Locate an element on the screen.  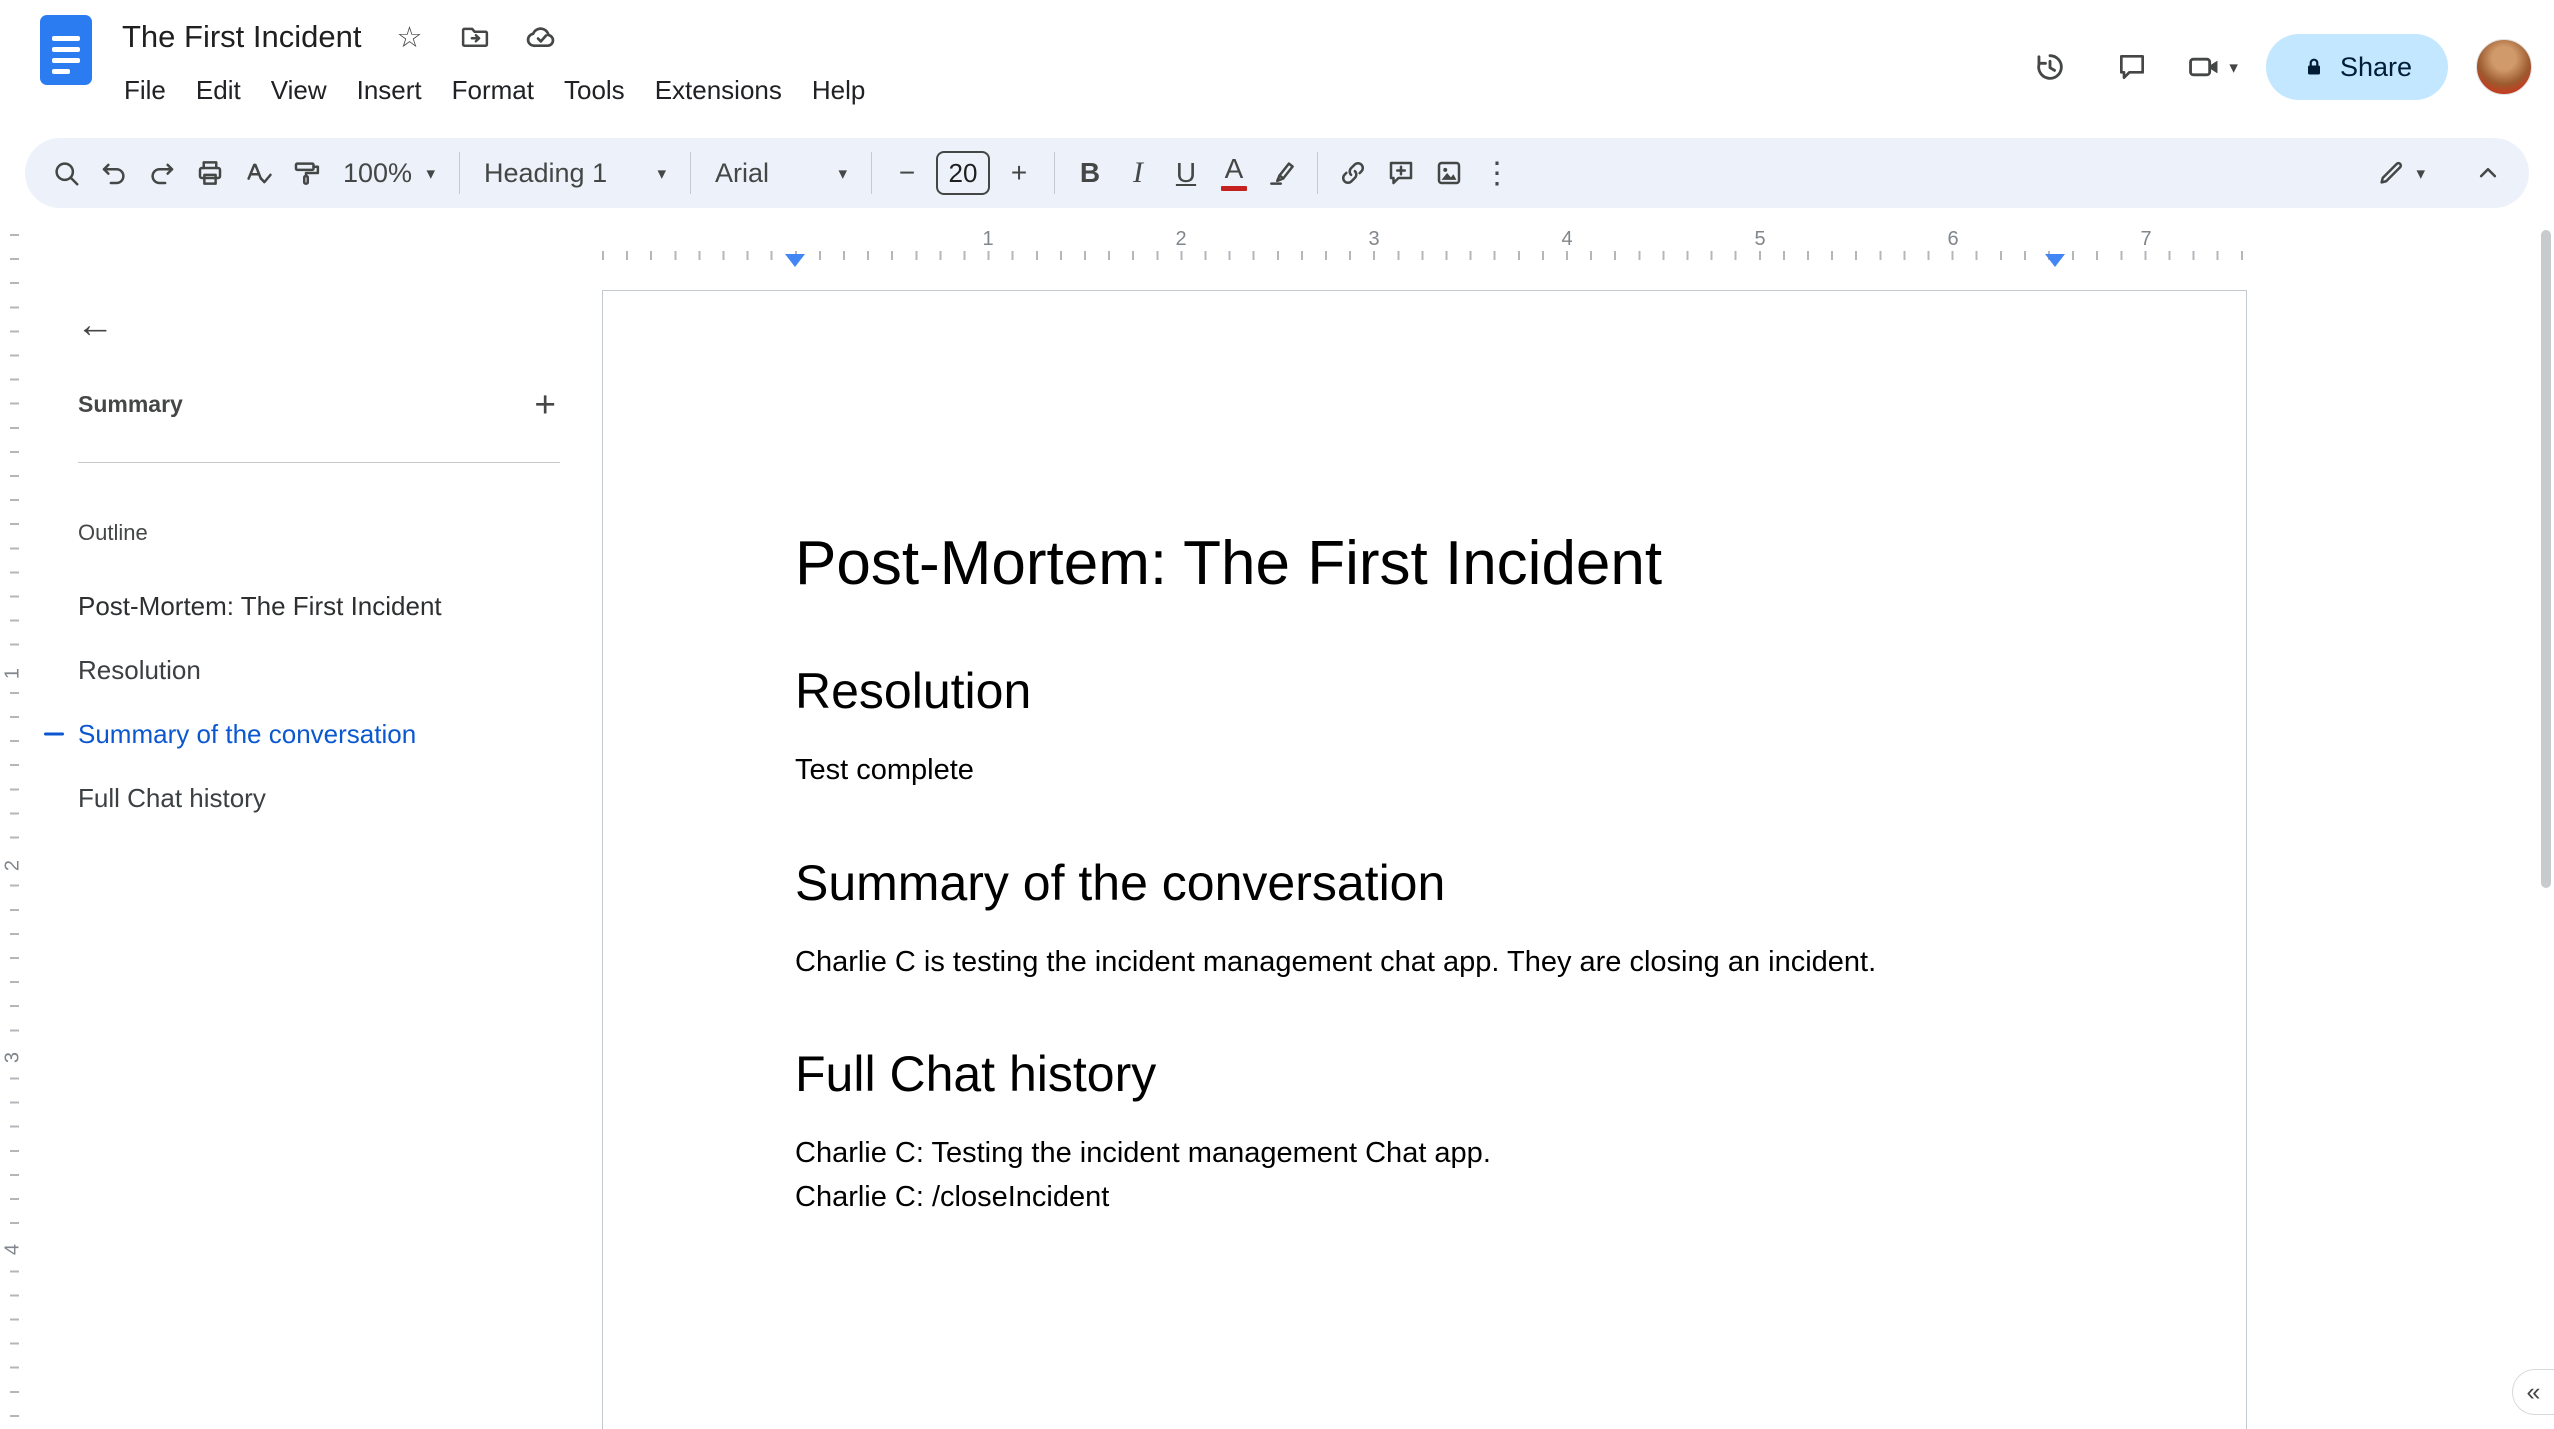
font-value: Arial is located at coordinates (742, 172).